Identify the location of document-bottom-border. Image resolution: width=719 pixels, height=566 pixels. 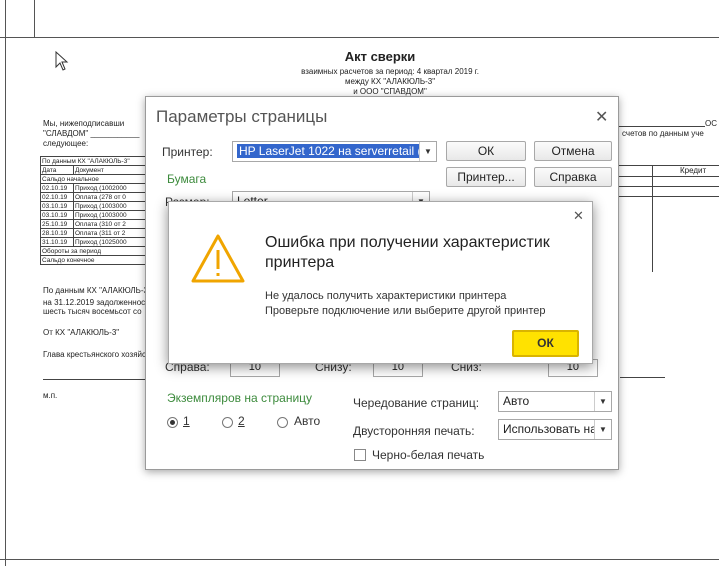
(359, 559).